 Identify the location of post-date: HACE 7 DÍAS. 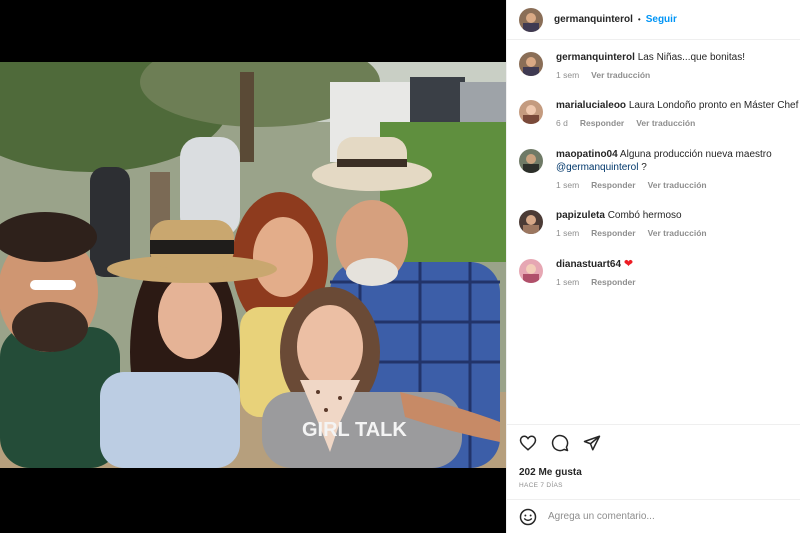
(541, 485).